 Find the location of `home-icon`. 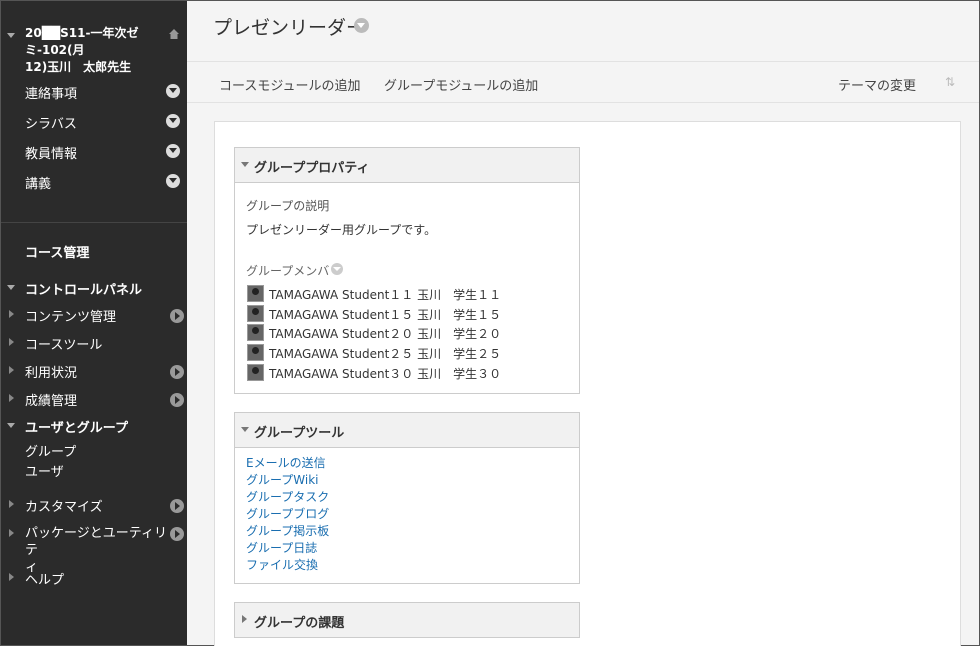

home-icon is located at coordinates (174, 34).